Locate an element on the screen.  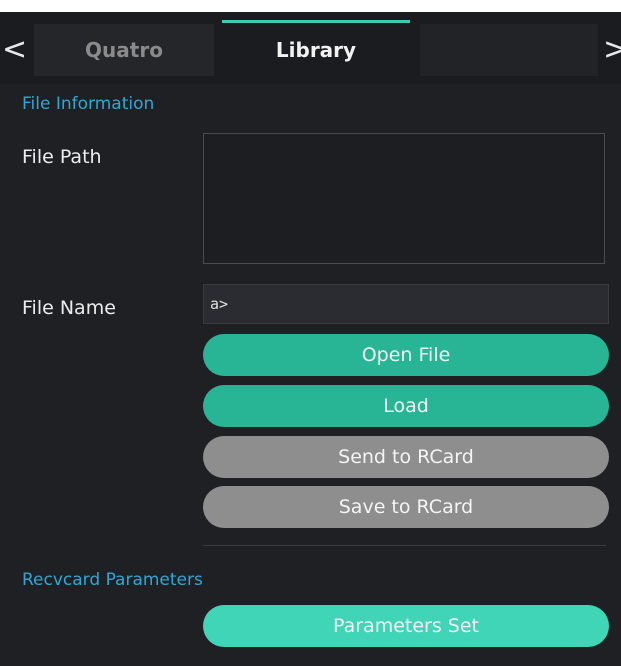
tab-empty is located at coordinates (509, 50).